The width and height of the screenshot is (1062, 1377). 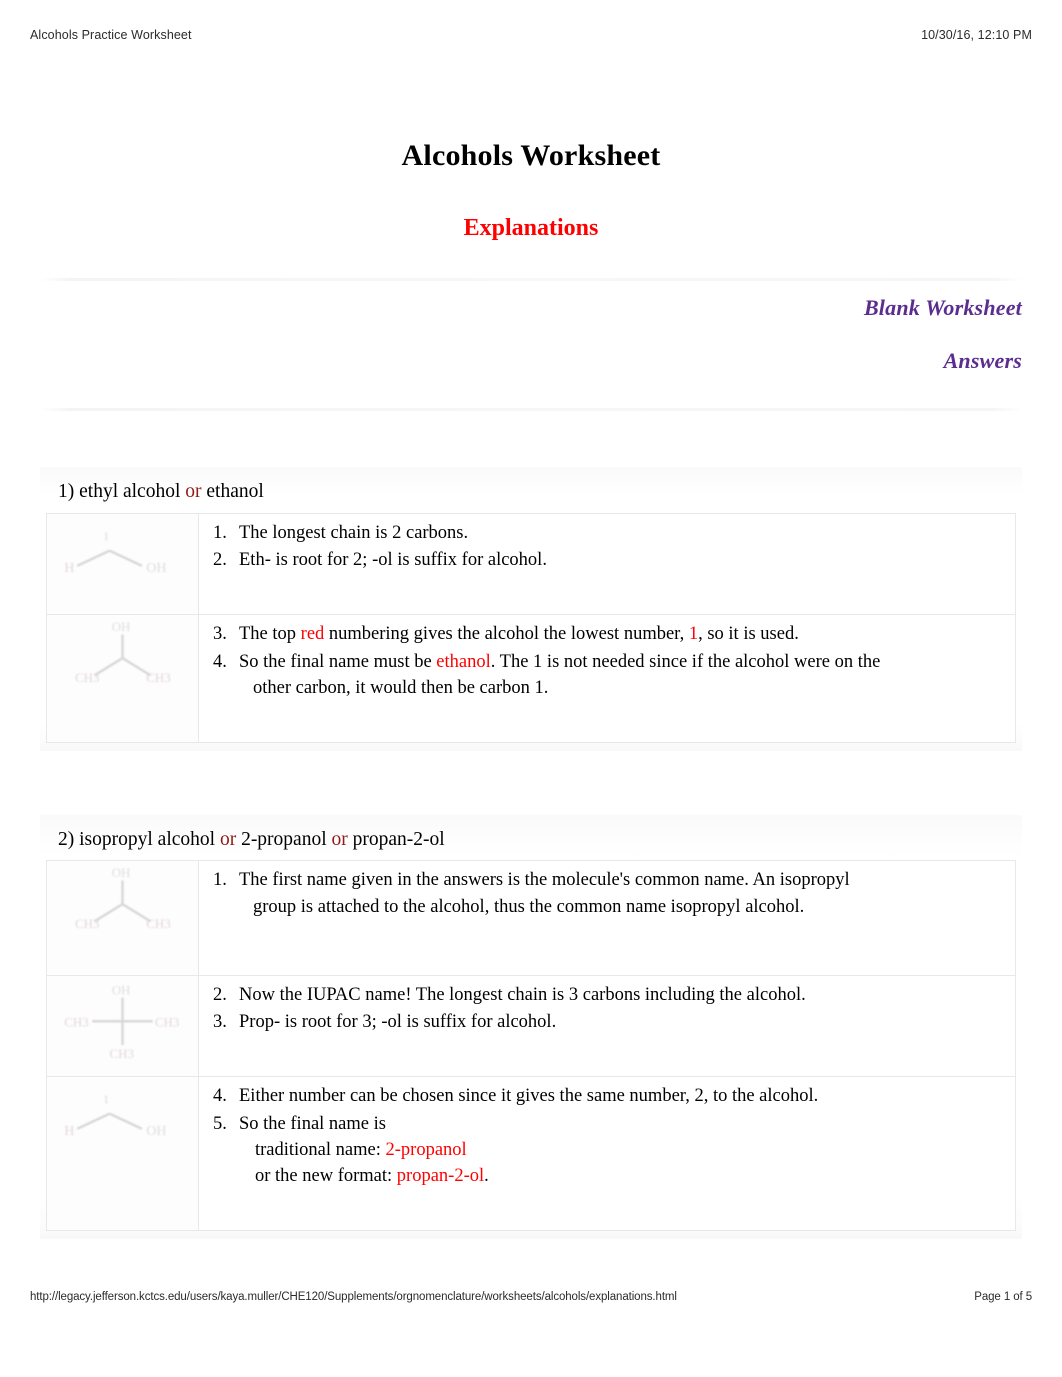 I want to click on step-subline: traditional name: 2-propanol, so click(x=620, y=1150).